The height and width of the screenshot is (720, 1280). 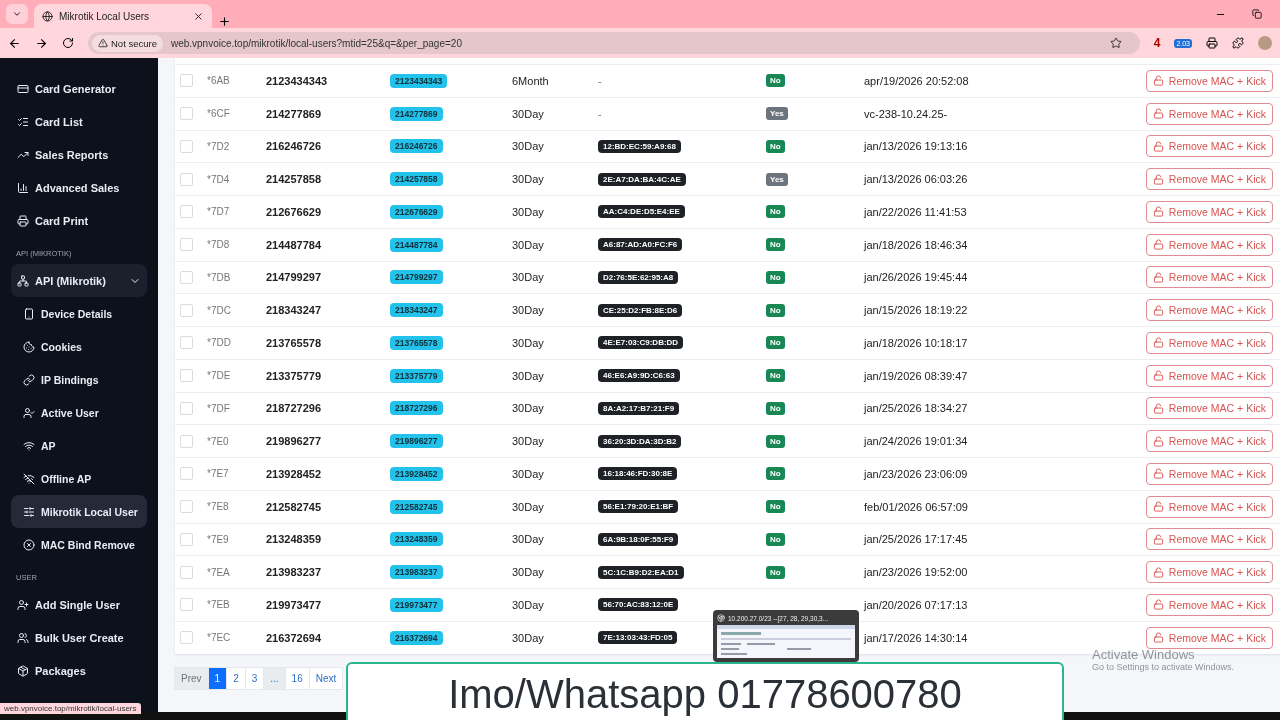 I want to click on password-badge: 213983237, so click(x=416, y=572).